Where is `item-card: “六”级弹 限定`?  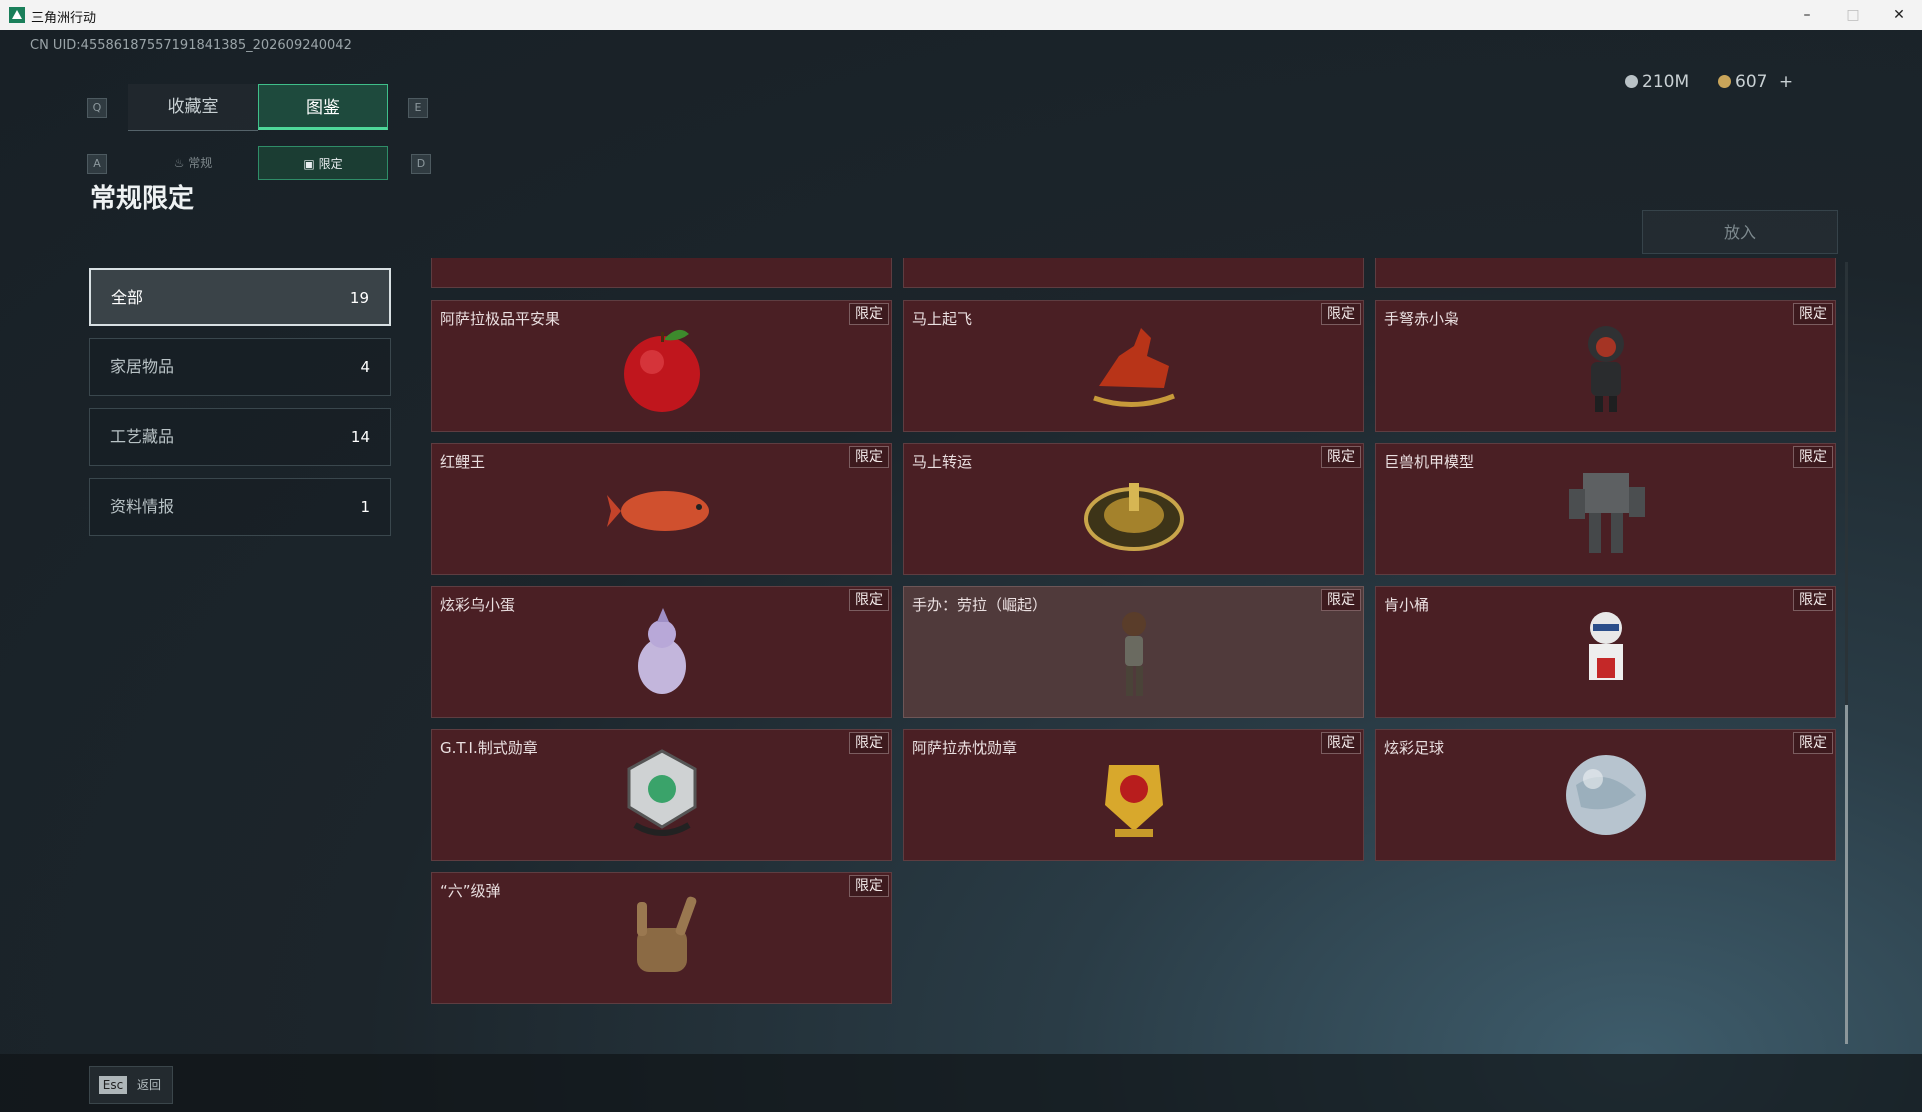
item-card: “六”级弹 限定 is located at coordinates (661, 938).